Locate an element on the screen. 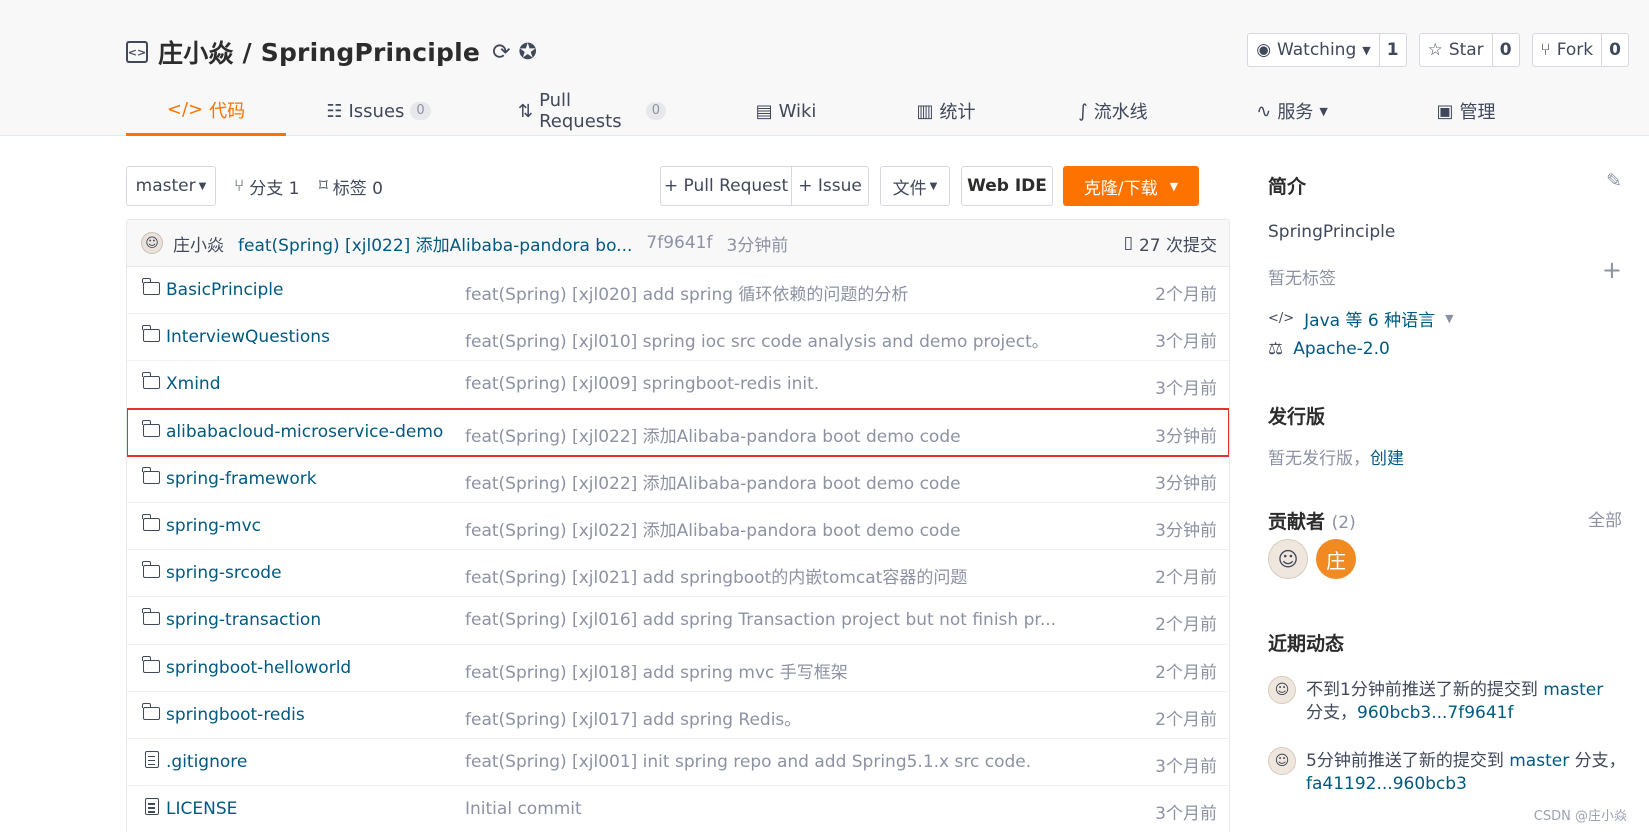 This screenshot has width=1649, height=832. file-commit-message: Initial commit is located at coordinates (523, 809).